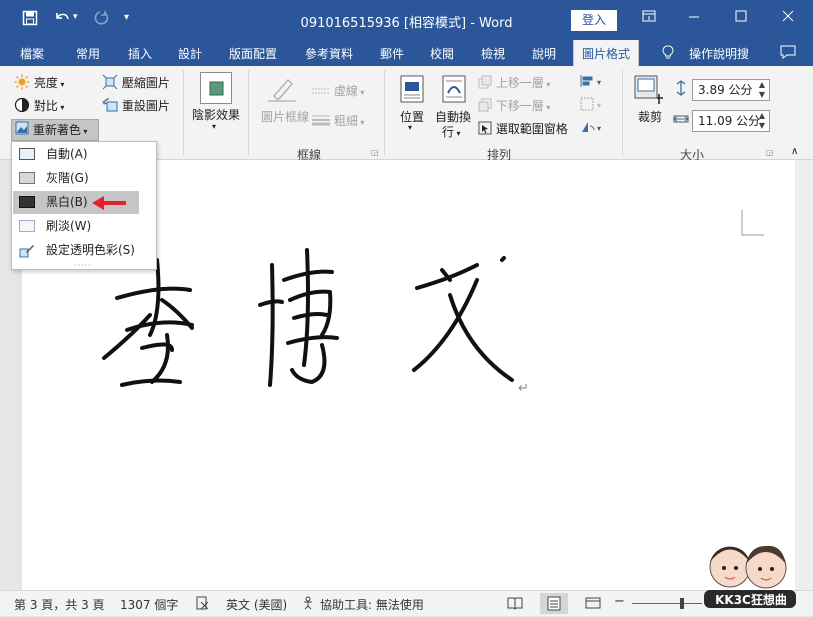 The width and height of the screenshot is (813, 617). Describe the element at coordinates (67, 178) in the screenshot. I see `menu-item-label: 灰階(G)` at that location.